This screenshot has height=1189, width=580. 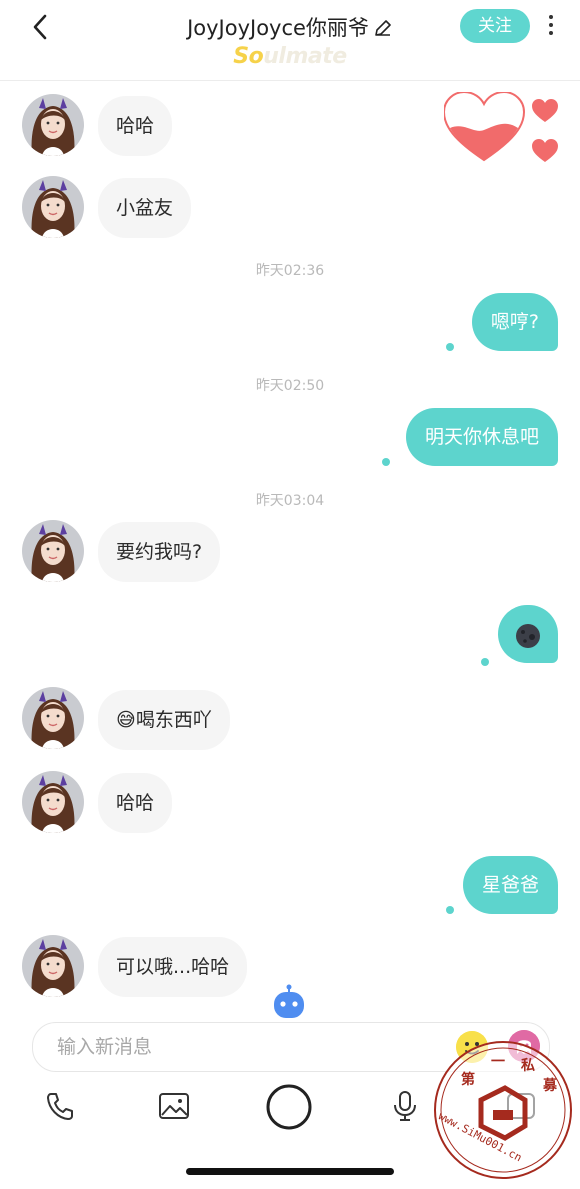 What do you see at coordinates (551, 26) in the screenshot?
I see `more-options-icon` at bounding box center [551, 26].